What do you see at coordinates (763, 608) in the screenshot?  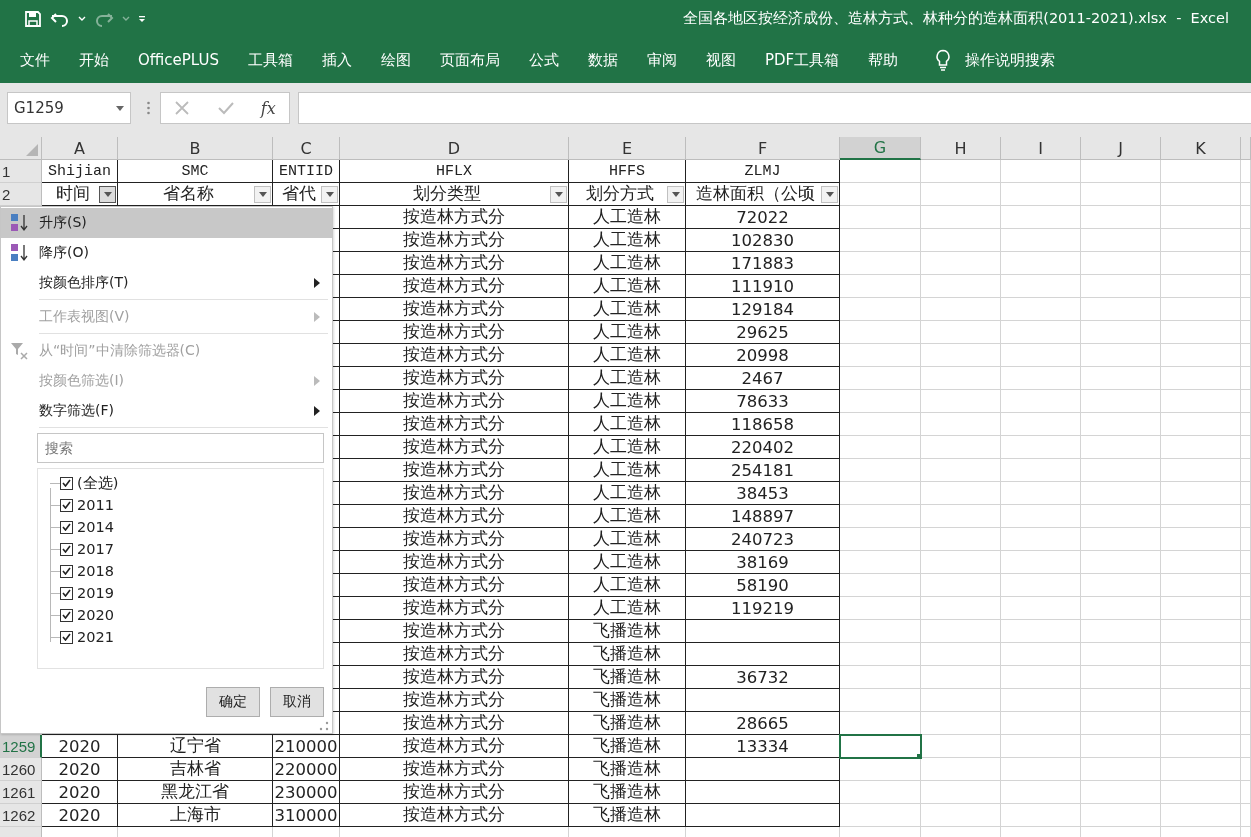 I see `table-cell: 119219` at bounding box center [763, 608].